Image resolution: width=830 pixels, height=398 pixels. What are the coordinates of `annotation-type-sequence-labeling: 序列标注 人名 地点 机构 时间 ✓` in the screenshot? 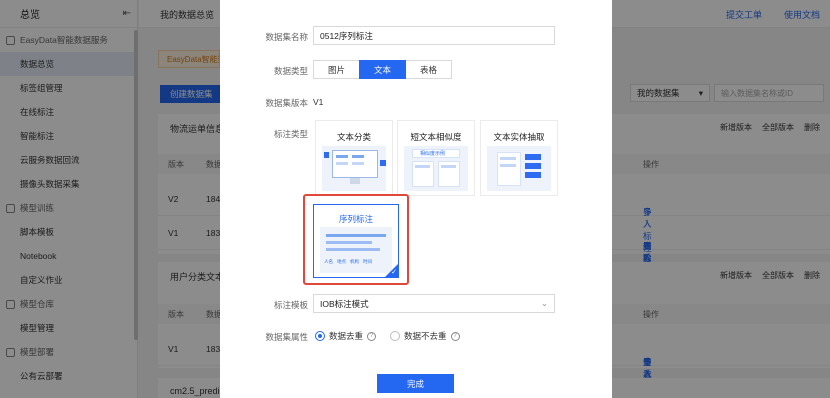 It's located at (356, 241).